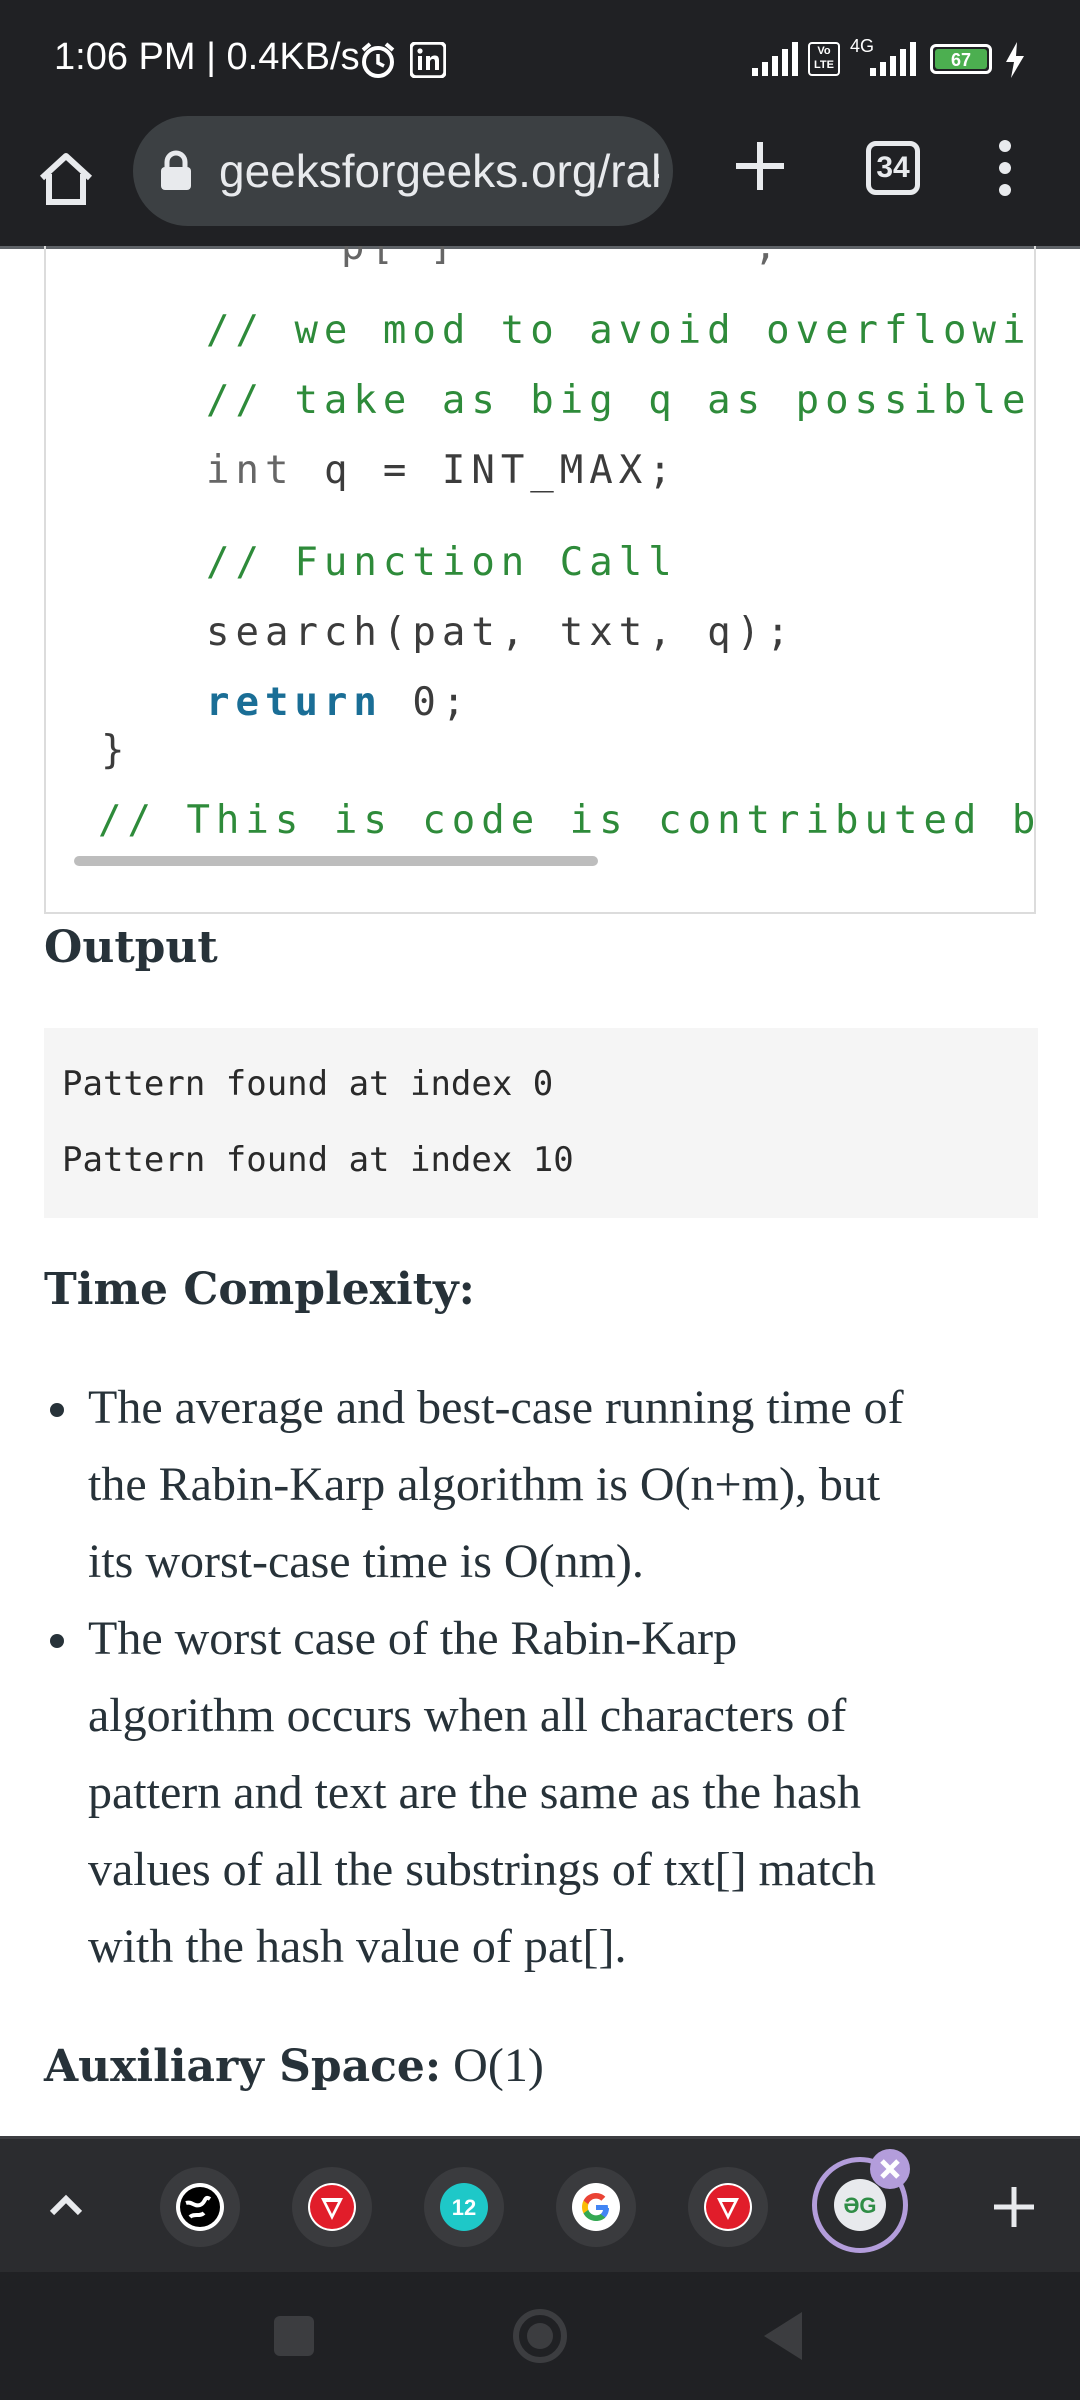  Describe the element at coordinates (562, 257) in the screenshot. I see `code-cutoff-line: p[ ] ;` at that location.